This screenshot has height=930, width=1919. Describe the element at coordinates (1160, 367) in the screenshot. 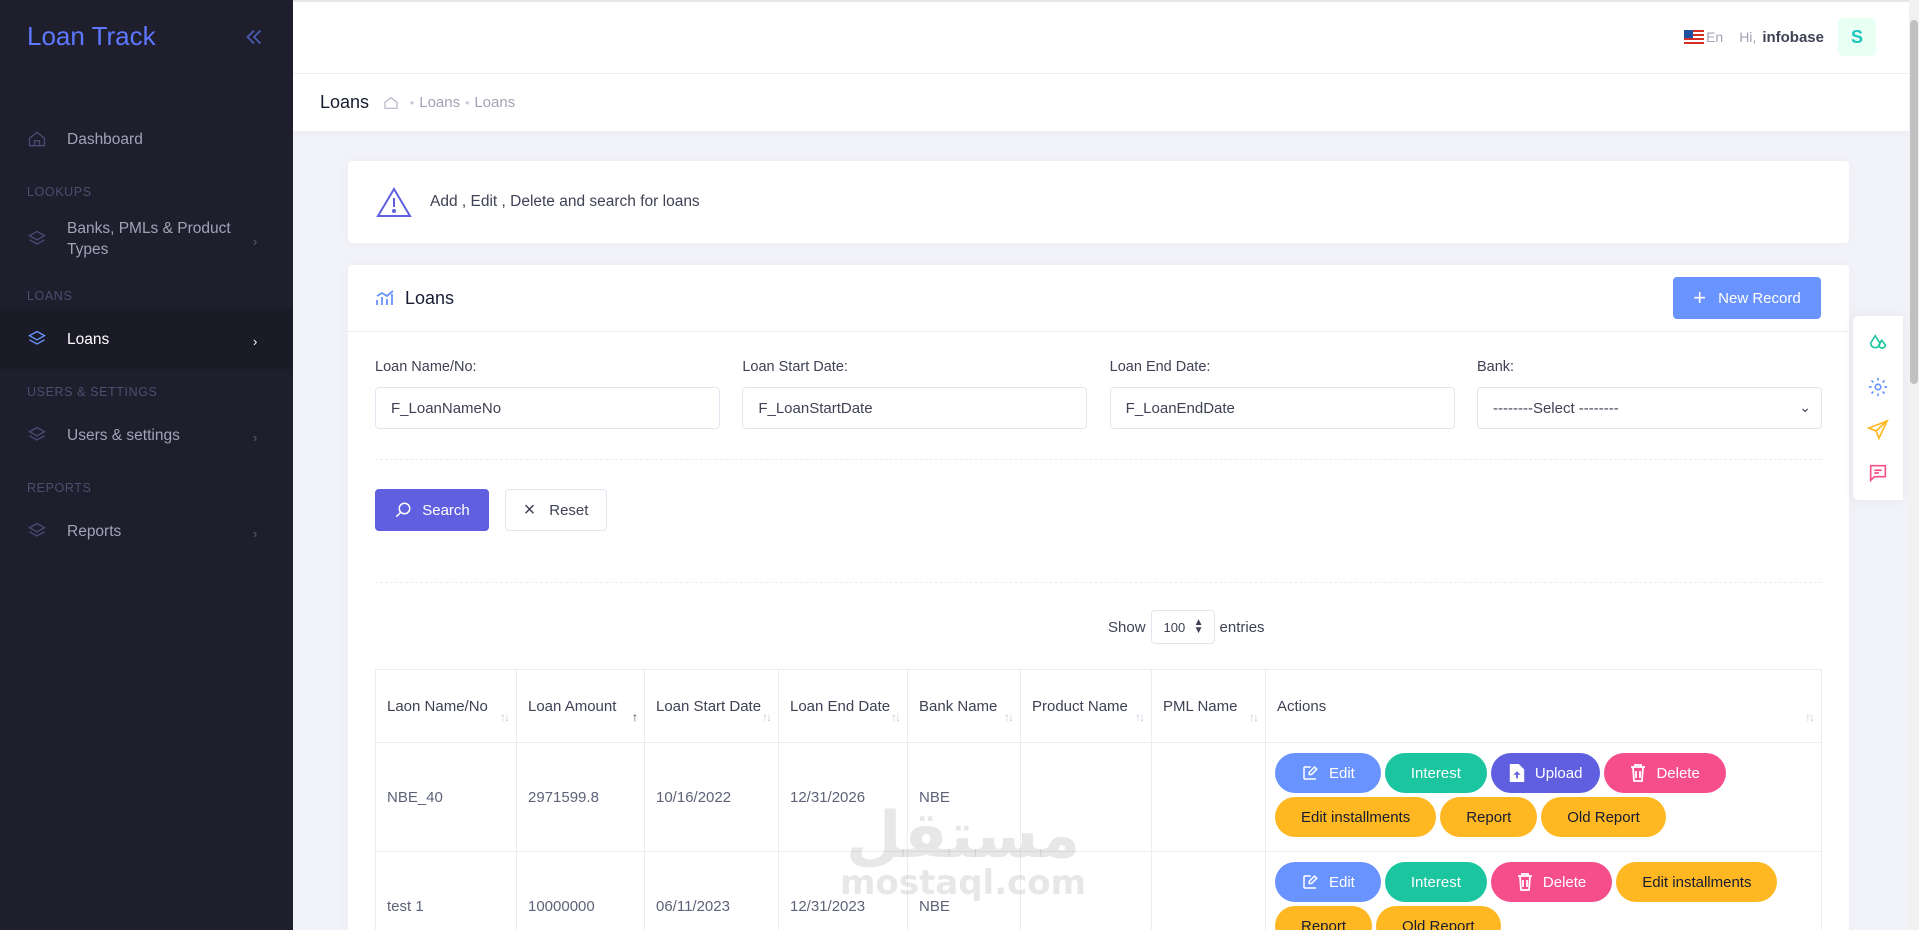

I see `filter-label: Loan End Date:` at that location.